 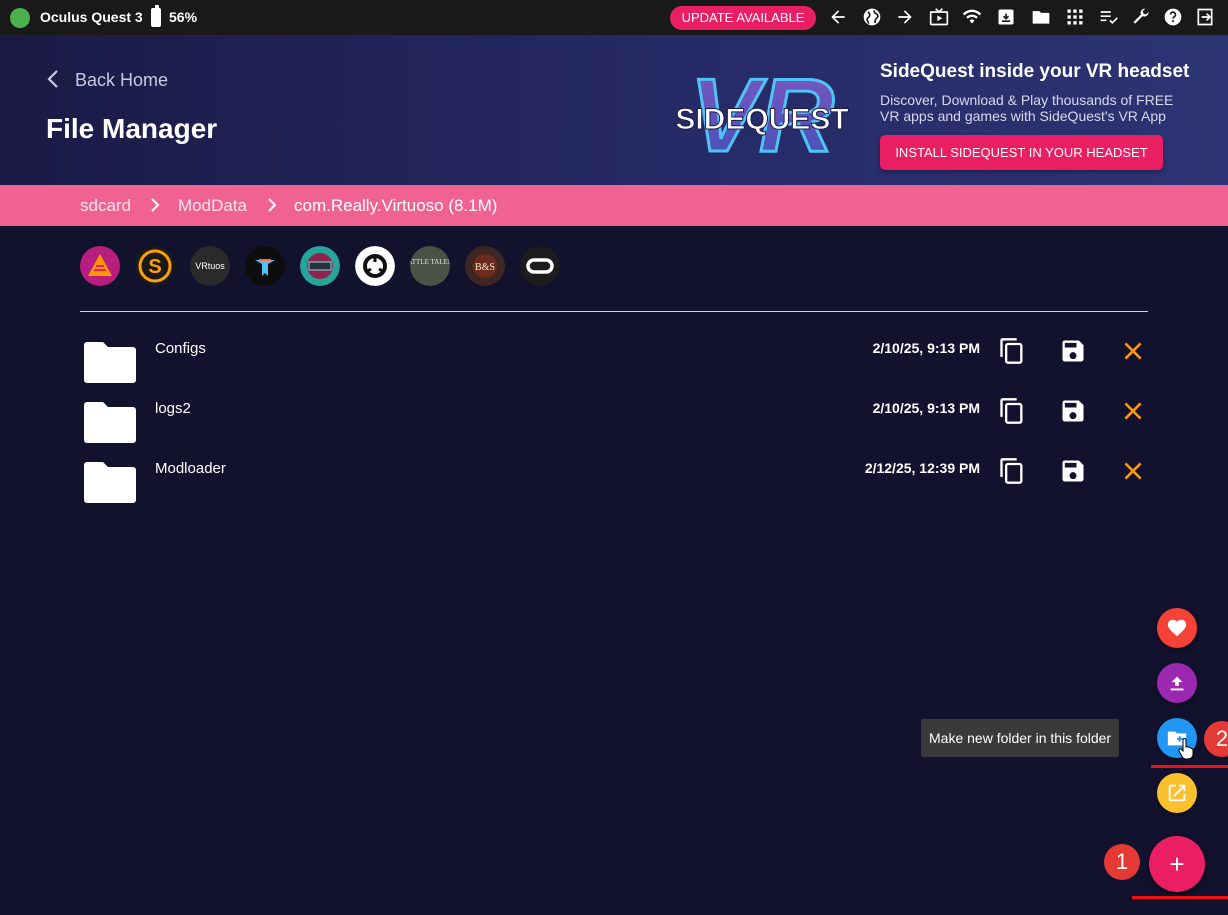 I want to click on device-name: Oculus Quest 3, so click(x=91, y=17).